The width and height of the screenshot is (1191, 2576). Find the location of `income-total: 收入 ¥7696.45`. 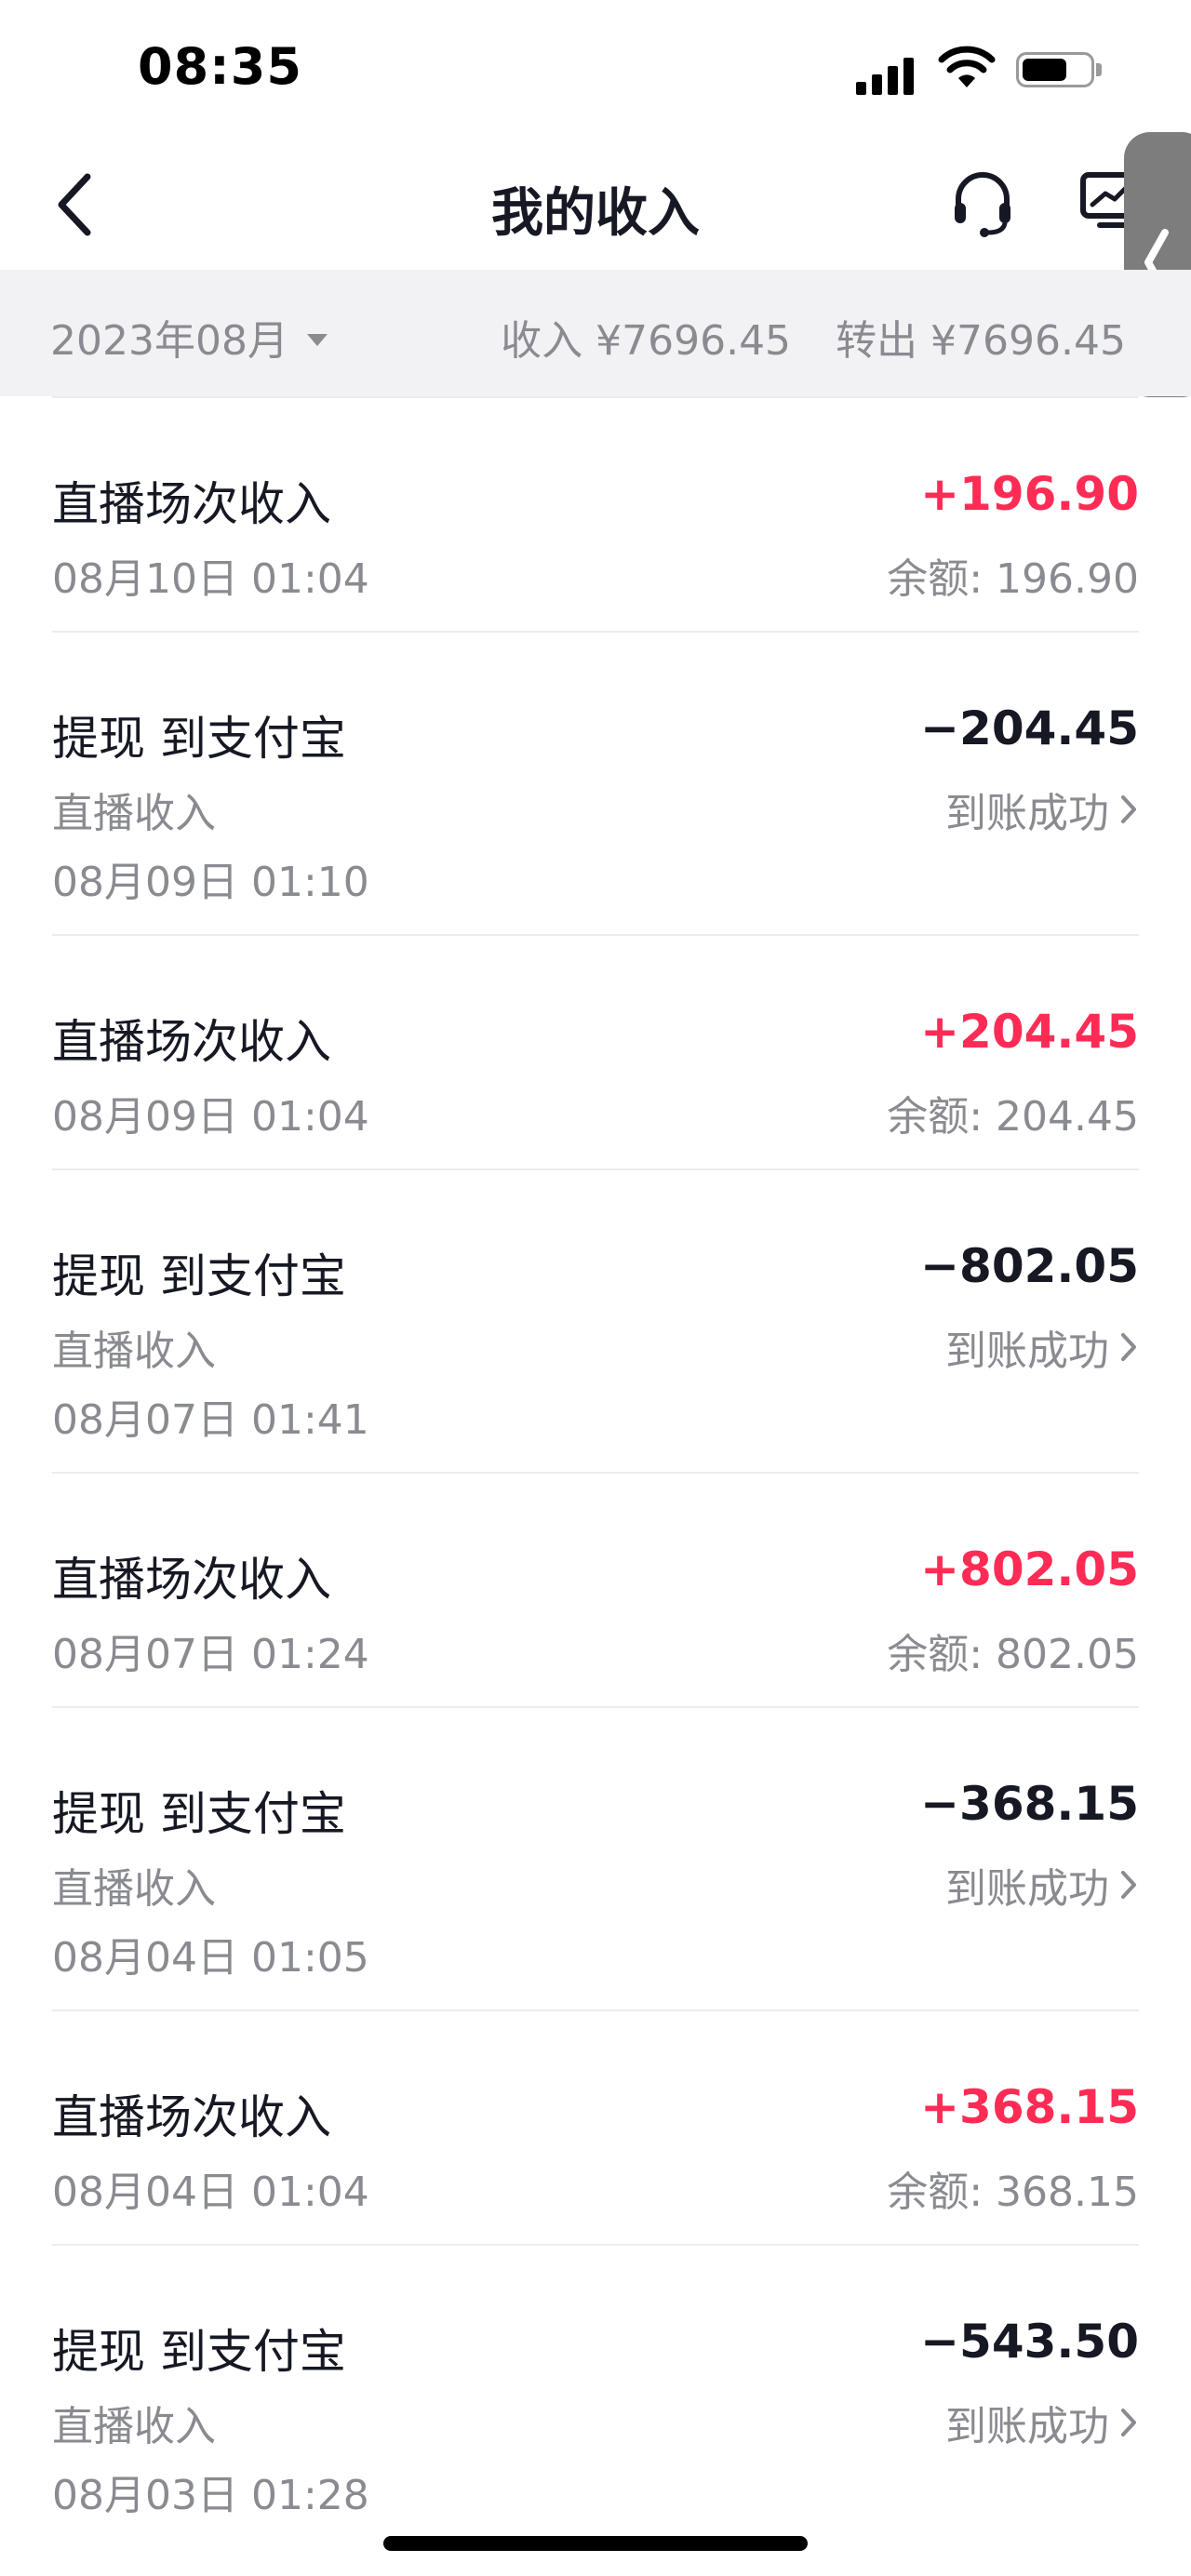

income-total: 收入 ¥7696.45 is located at coordinates (646, 341).